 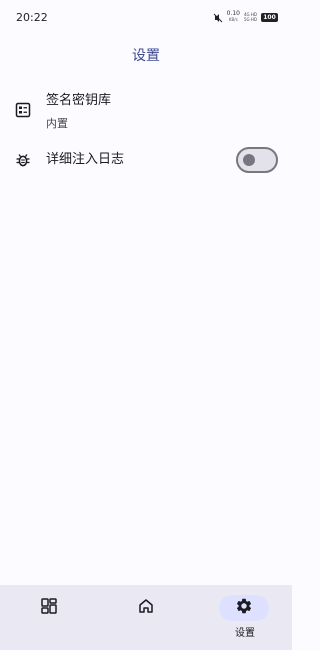 I want to click on setting-signing-keystore: 签名密钥库 内置, so click(x=146, y=112).